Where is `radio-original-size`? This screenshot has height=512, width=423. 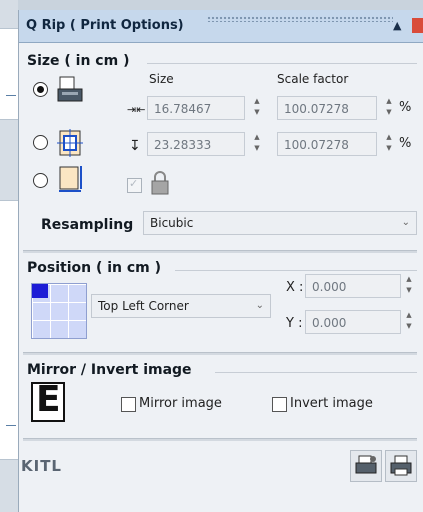 radio-original-size is located at coordinates (40, 89).